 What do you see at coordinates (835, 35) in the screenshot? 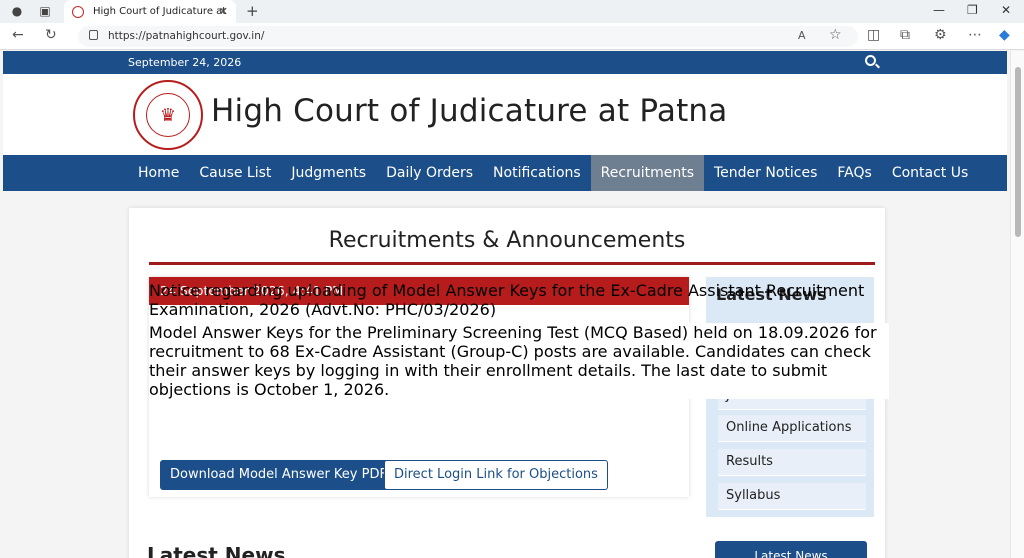
I see `favorite-star-icon: ☆` at bounding box center [835, 35].